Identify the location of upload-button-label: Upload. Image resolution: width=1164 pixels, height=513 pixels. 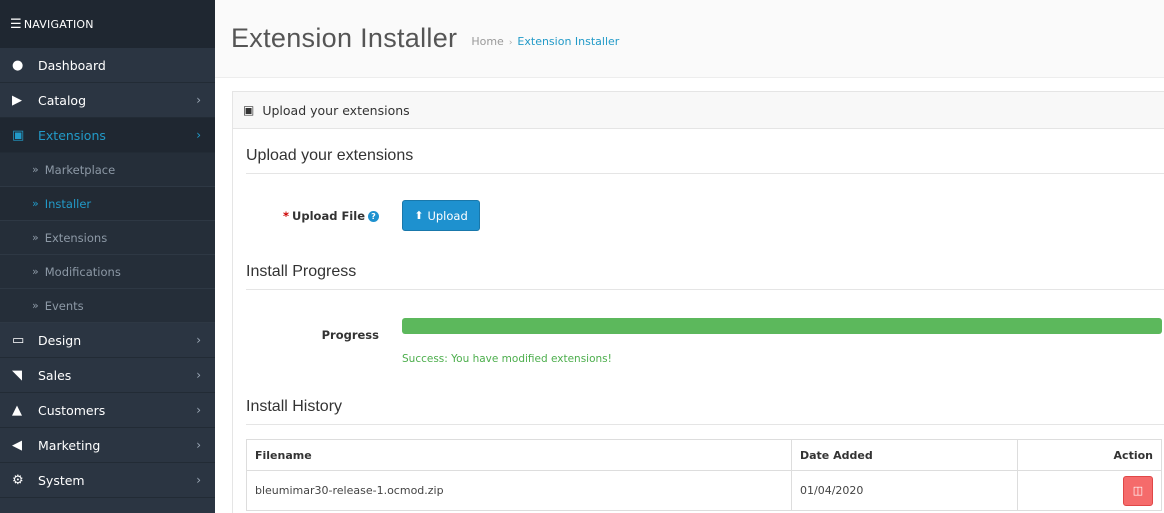
(447, 215).